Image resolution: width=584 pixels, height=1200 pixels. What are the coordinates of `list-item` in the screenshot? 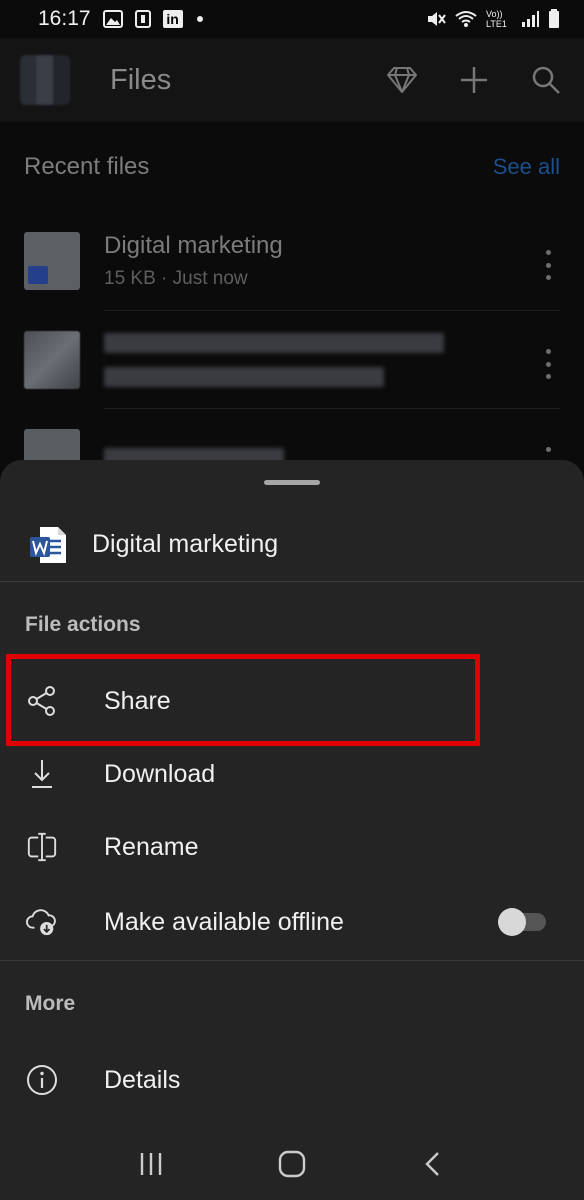 It's located at (292, 359).